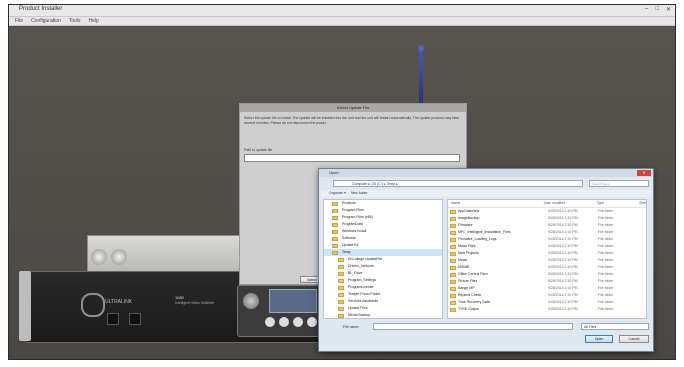 The image size is (684, 367). Describe the element at coordinates (383, 301) in the screenshot. I see `tree-item: Services Assistants` at that location.